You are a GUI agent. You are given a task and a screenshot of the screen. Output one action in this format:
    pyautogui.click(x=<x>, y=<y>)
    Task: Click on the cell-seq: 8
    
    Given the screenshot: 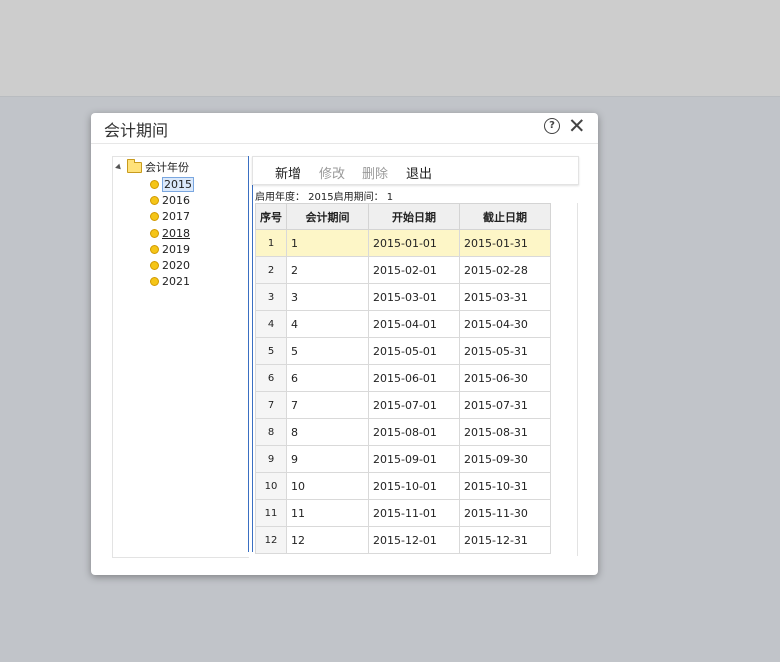 What is the action you would take?
    pyautogui.click(x=271, y=432)
    